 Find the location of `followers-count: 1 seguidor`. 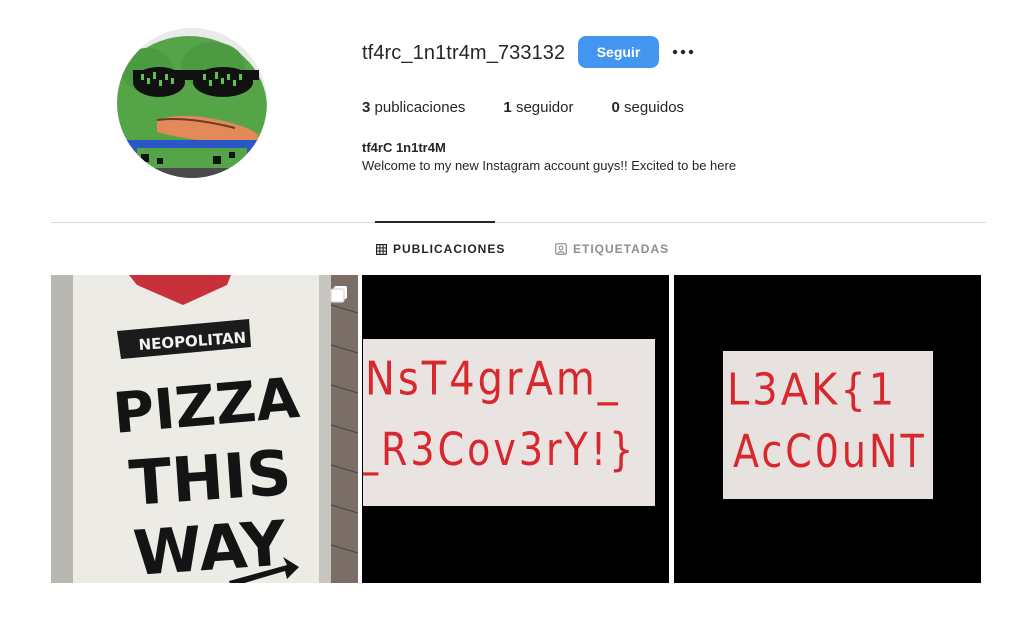

followers-count: 1 seguidor is located at coordinates (538, 107).